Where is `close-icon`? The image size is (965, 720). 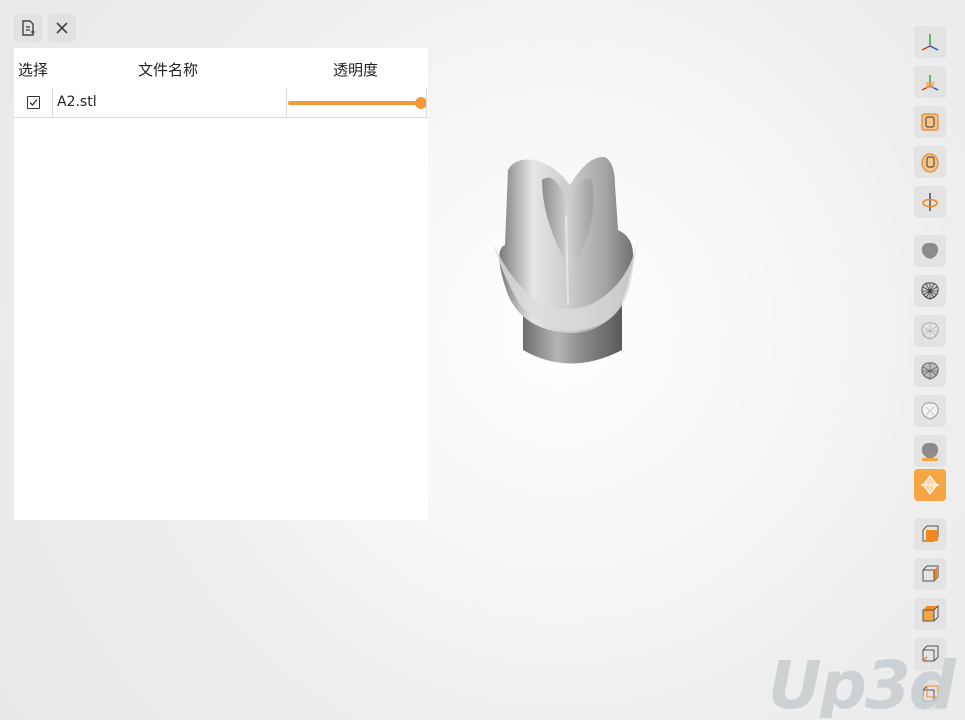 close-icon is located at coordinates (62, 28).